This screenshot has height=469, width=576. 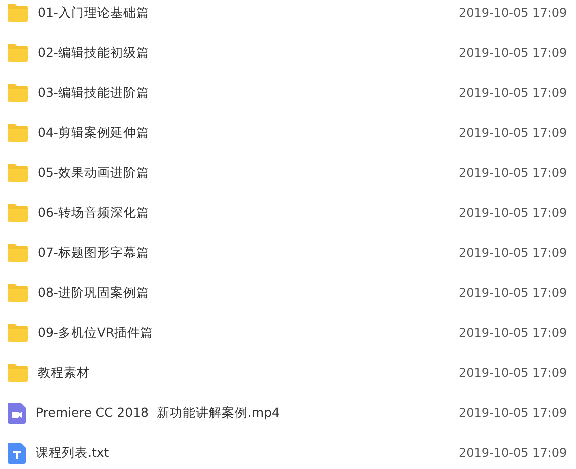 What do you see at coordinates (248, 13) in the screenshot?
I see `file-name: 01-入门理论基础篇` at bounding box center [248, 13].